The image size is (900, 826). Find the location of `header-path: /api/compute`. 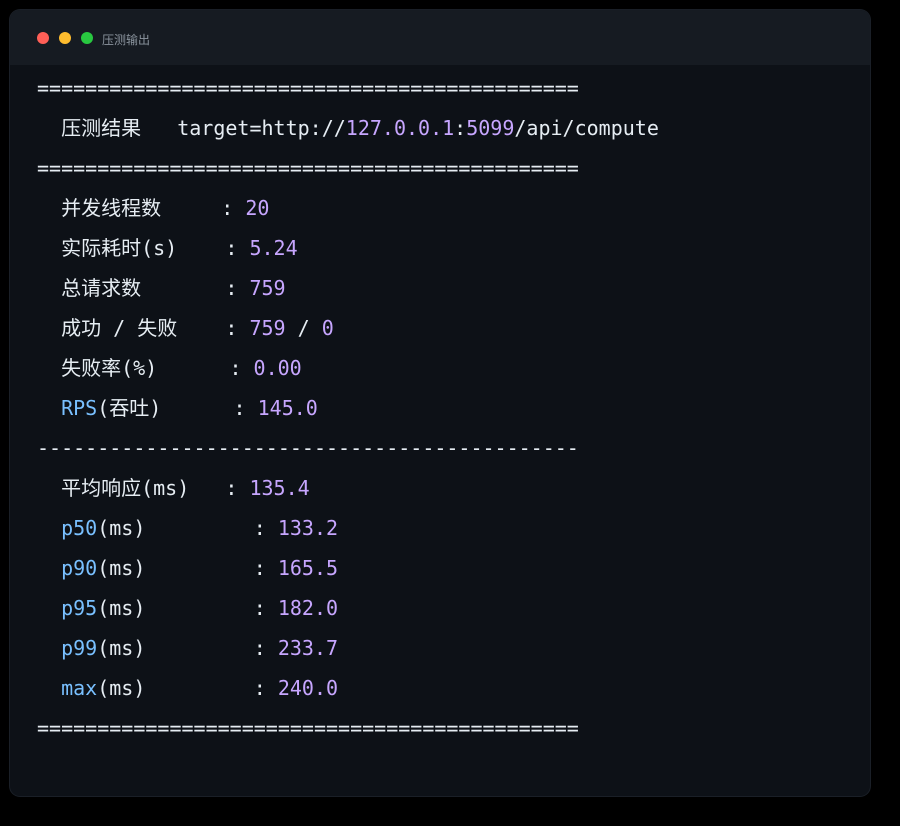

header-path: /api/compute is located at coordinates (586, 128).